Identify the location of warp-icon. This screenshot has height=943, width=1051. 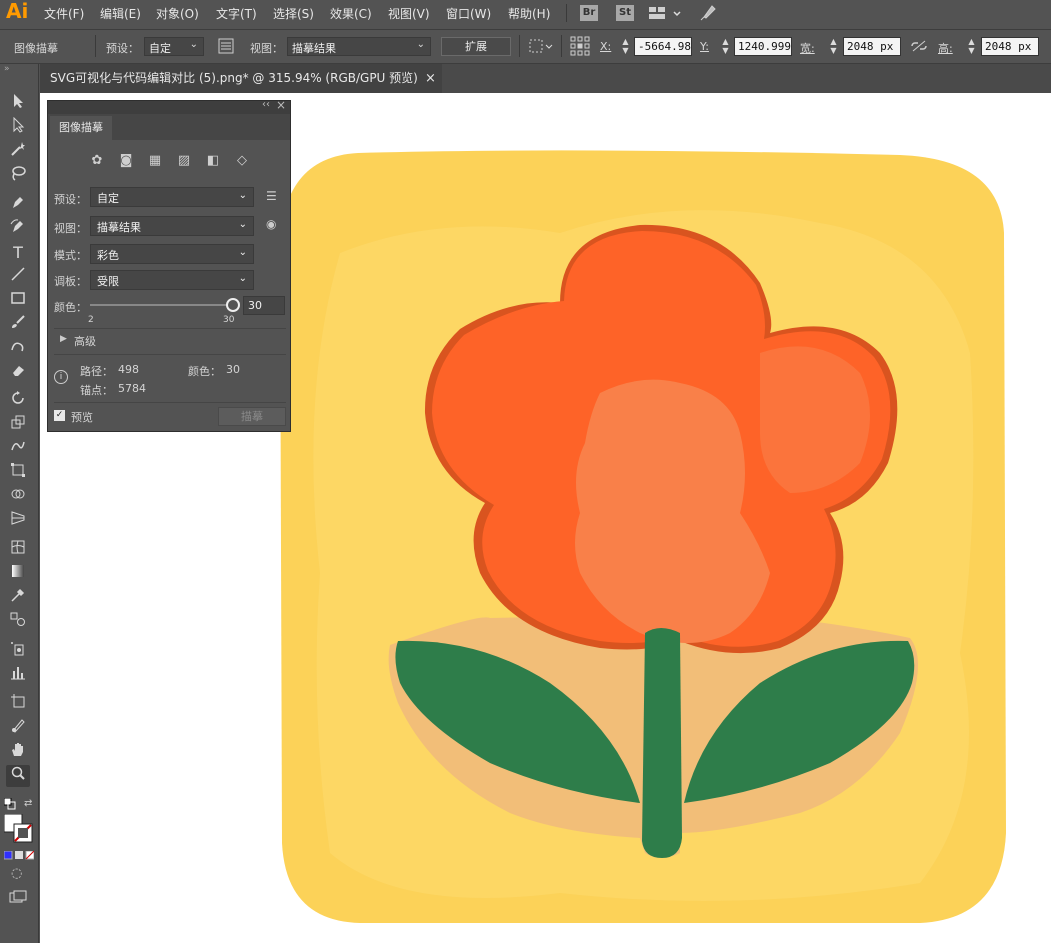
(18, 449).